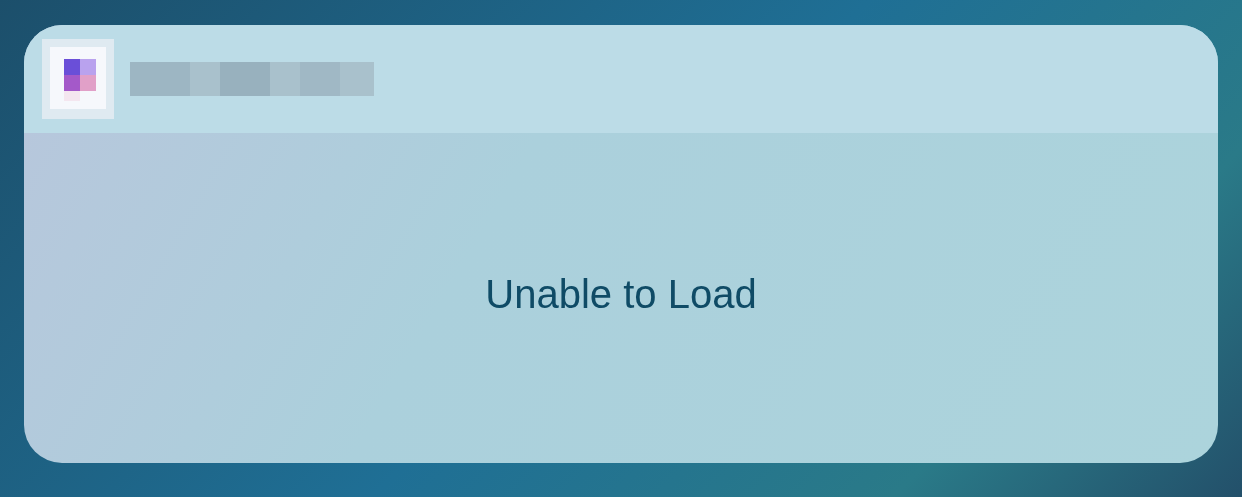 The height and width of the screenshot is (497, 1242). Describe the element at coordinates (78, 79) in the screenshot. I see `app-icon` at that location.